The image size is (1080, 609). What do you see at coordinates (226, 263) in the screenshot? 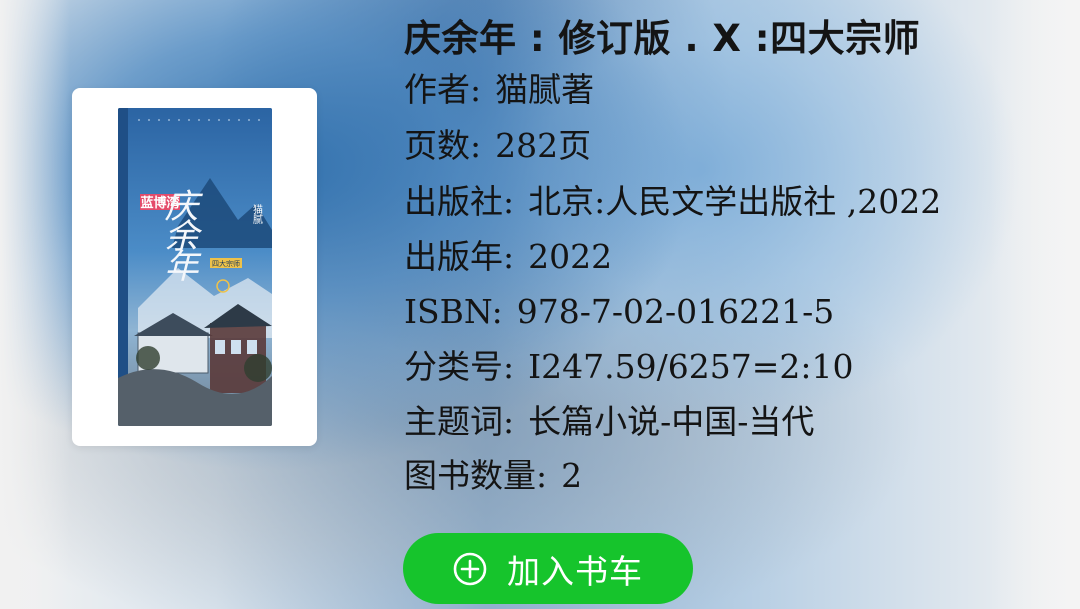
I see `cover-subtitle-text: 四大宗师` at bounding box center [226, 263].